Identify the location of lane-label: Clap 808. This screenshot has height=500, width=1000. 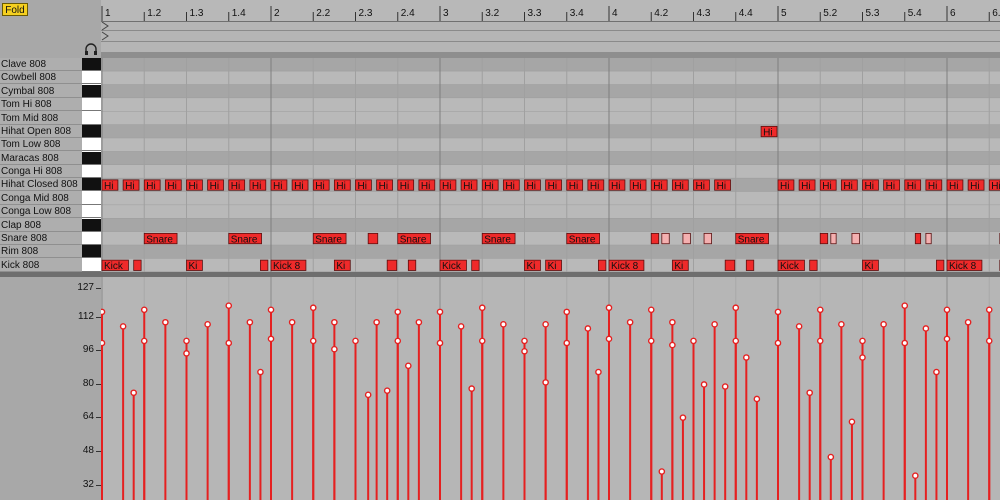
(41, 225).